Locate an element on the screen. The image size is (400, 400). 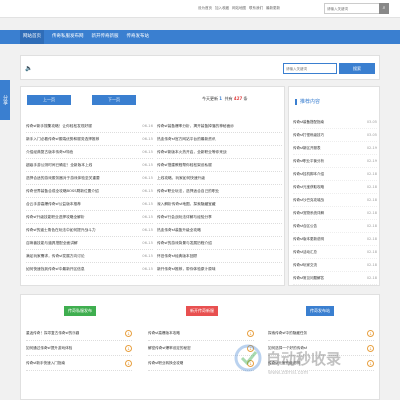
list-item-title: 传奇sf新区开服表 is located at coordinates (307, 148).